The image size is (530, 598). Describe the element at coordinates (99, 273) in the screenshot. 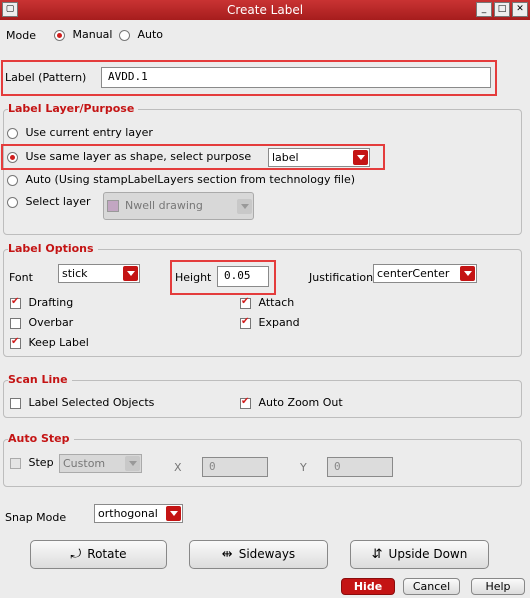

I see `font-select: stick` at that location.